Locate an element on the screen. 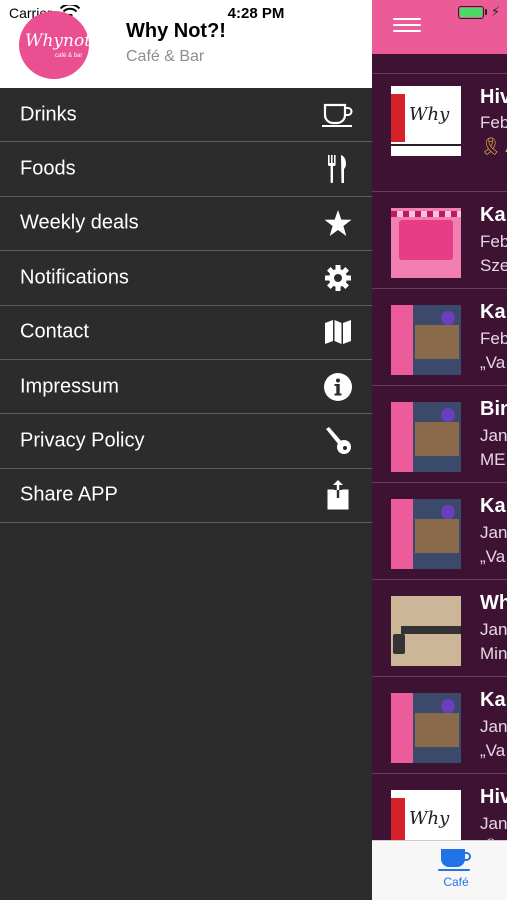  feed-item-description: Min is located at coordinates (493, 653).